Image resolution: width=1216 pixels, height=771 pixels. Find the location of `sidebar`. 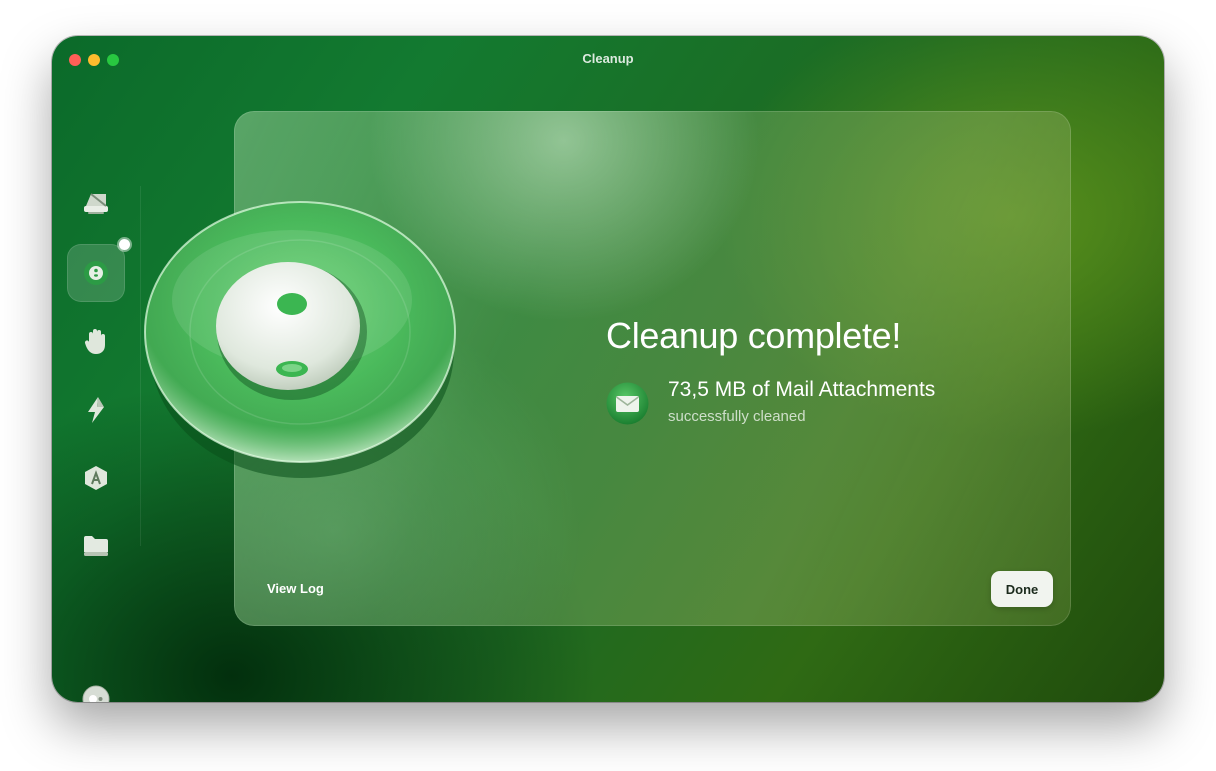

sidebar is located at coordinates (96, 392).